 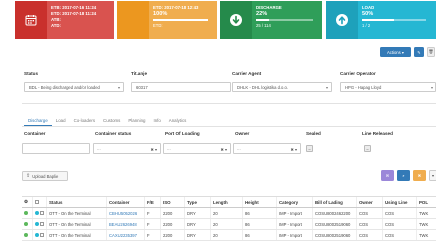 What do you see at coordinates (178, 121) in the screenshot?
I see `tab-analytics: Analytics` at bounding box center [178, 121].